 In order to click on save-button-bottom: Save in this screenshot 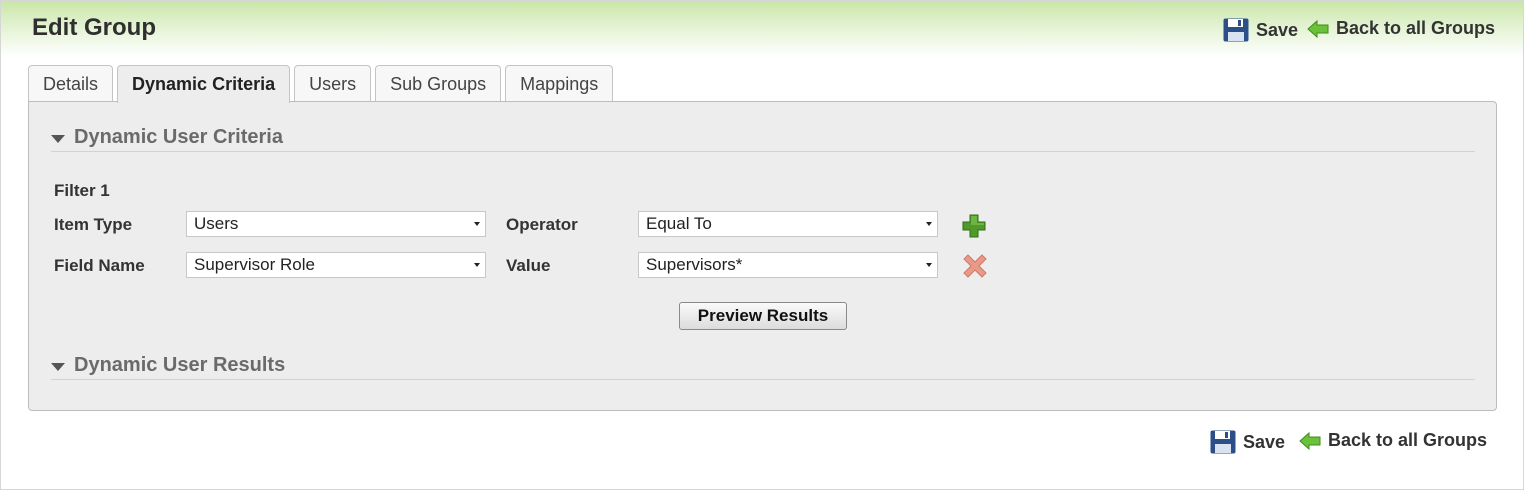, I will do `click(1247, 442)`.